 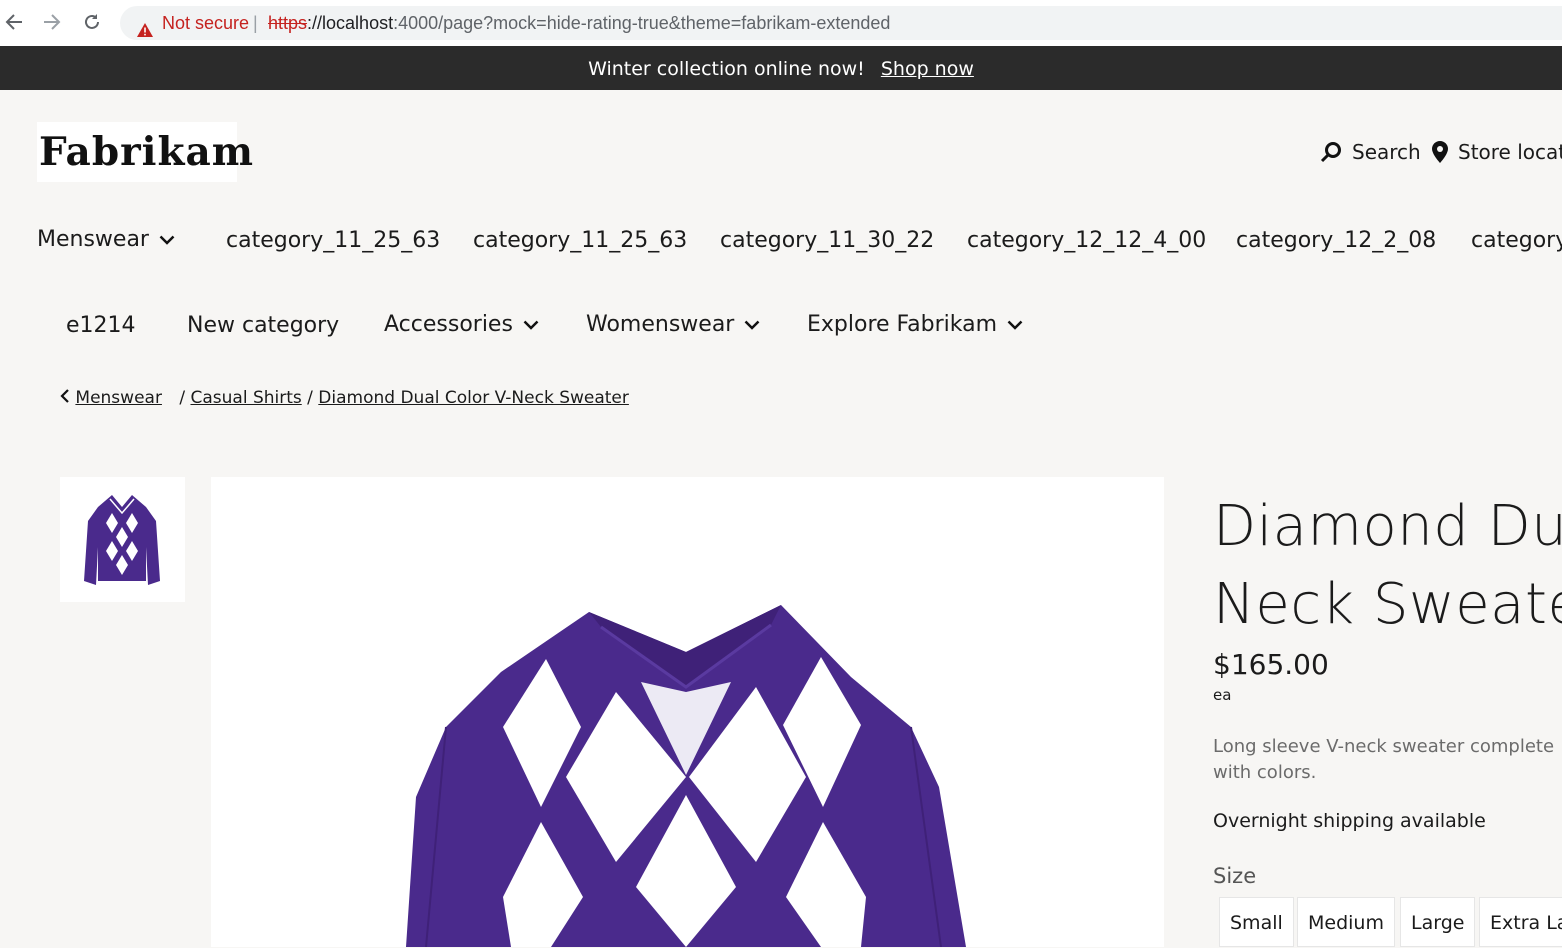 I want to click on shop-now-link: Shop now, so click(x=927, y=69).